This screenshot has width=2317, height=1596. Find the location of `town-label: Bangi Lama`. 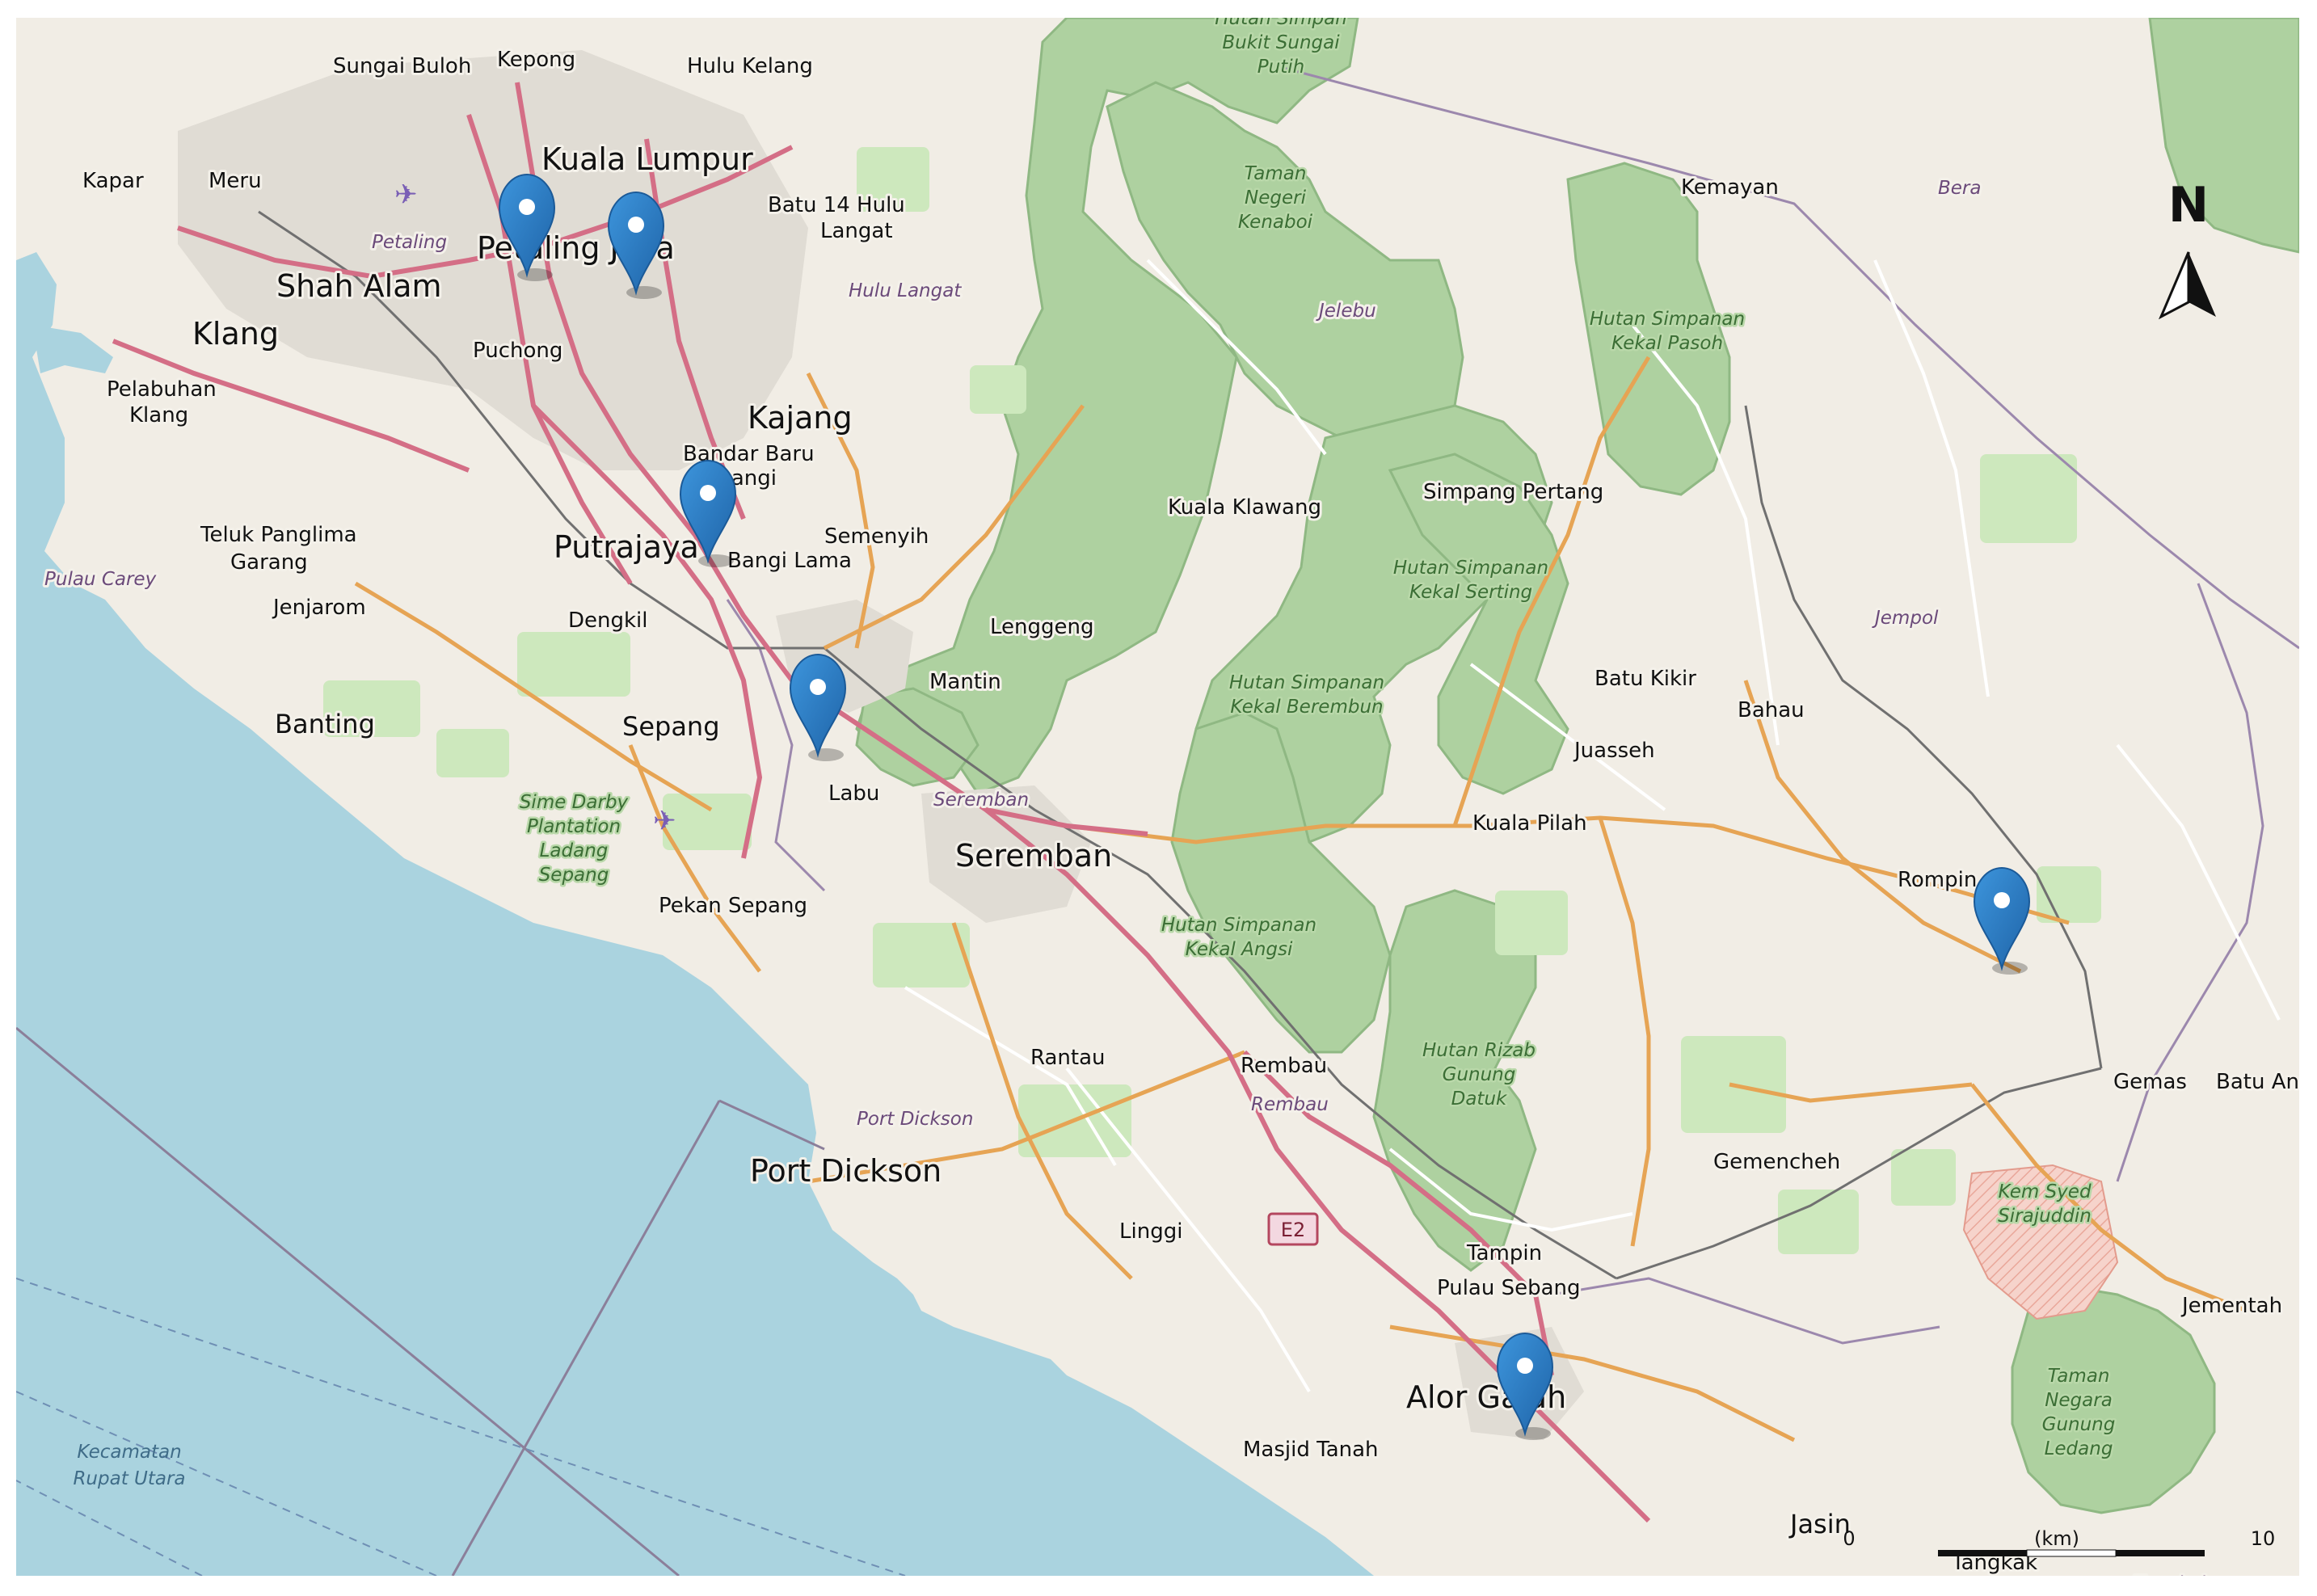

town-label: Bangi Lama is located at coordinates (789, 561).